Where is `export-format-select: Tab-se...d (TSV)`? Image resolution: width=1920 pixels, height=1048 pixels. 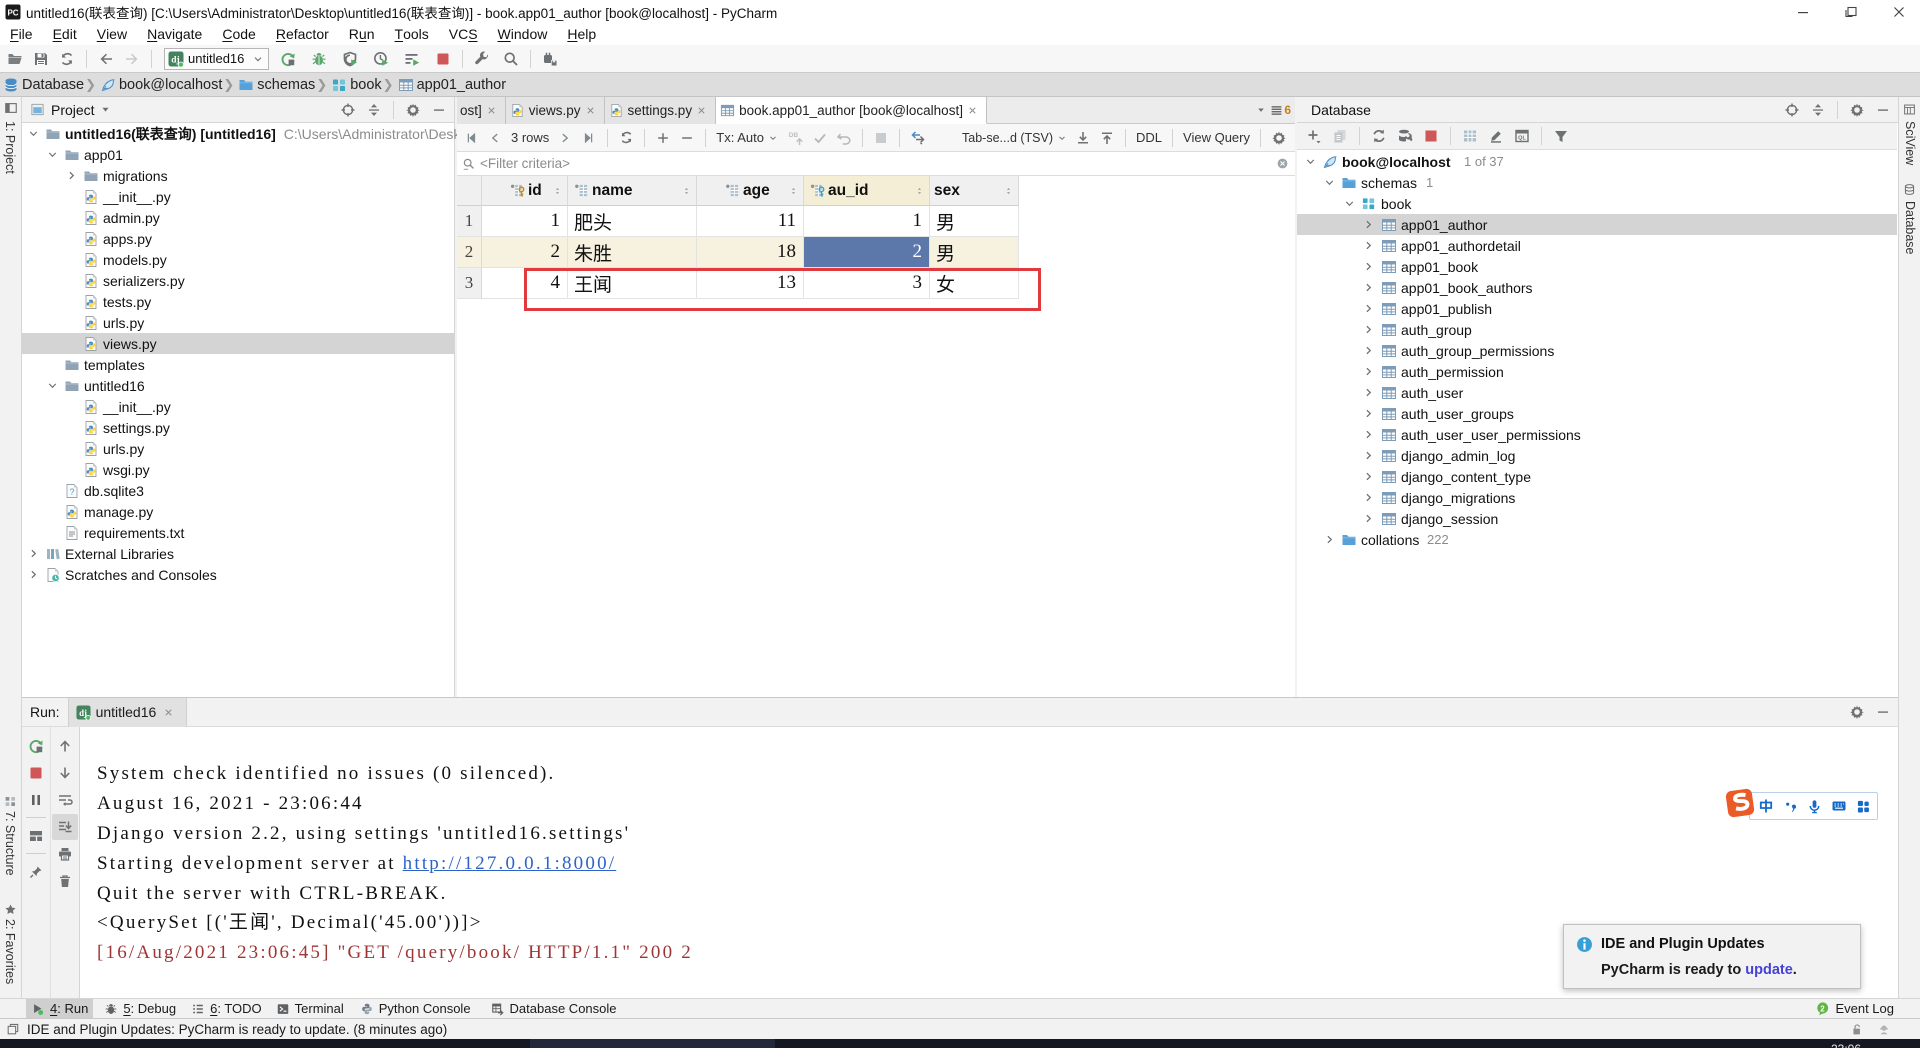
export-format-select: Tab-se...d (TSV) is located at coordinates (1007, 138).